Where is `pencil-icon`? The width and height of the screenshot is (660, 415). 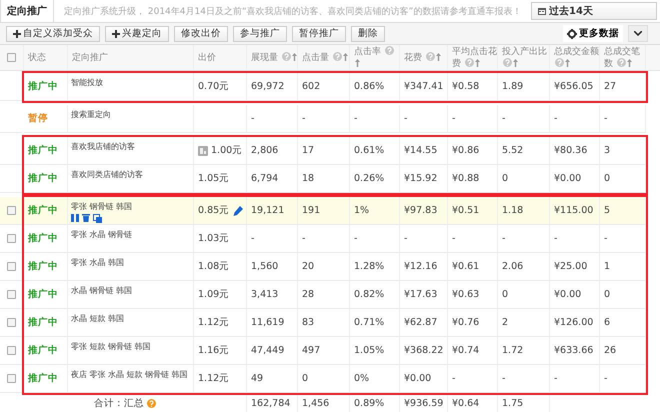 pencil-icon is located at coordinates (238, 211).